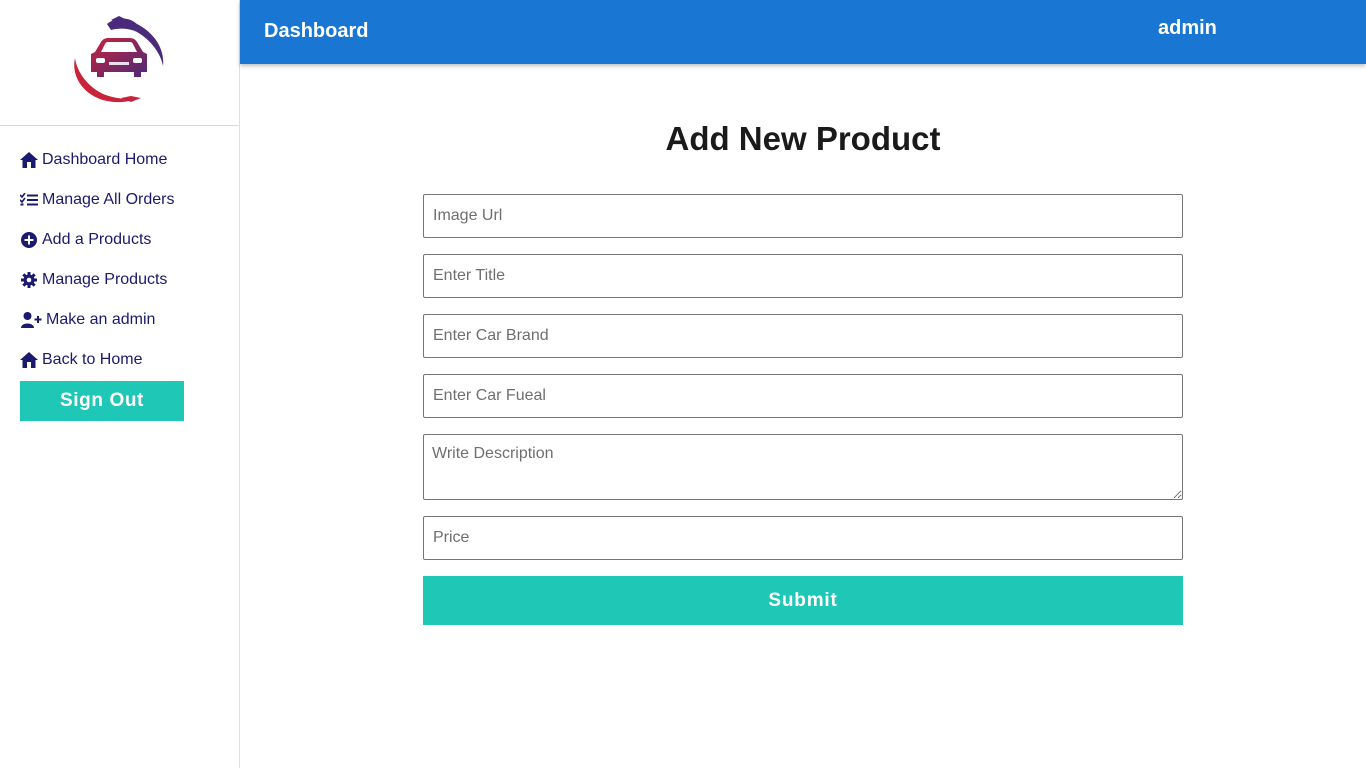 The width and height of the screenshot is (1366, 768). I want to click on sidebar-item-label: Dashboard Home, so click(105, 159).